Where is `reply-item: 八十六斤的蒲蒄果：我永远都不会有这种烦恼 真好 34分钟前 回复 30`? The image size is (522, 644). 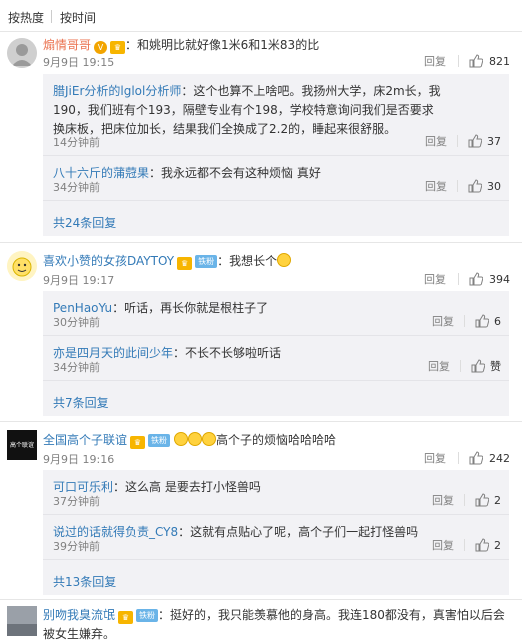
reply-item: 八十六斤的蒲蒄果：我永远都不会有这种烦恼 真好 34分钟前 回复 30 is located at coordinates (276, 178).